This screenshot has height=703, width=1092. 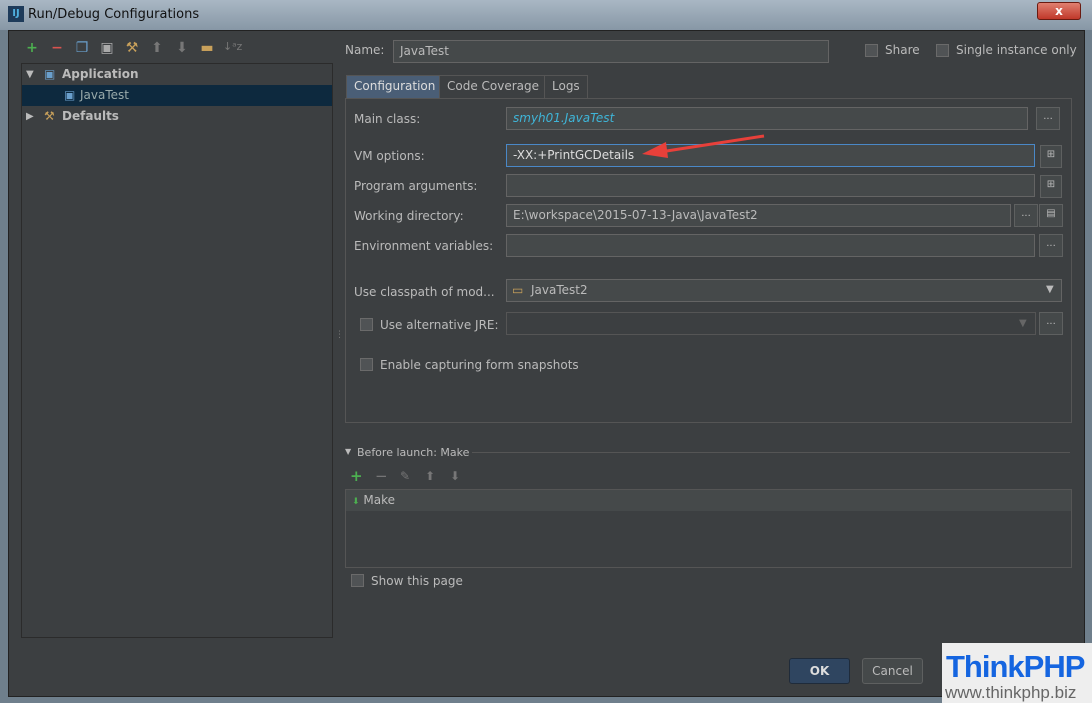 What do you see at coordinates (348, 451) in the screenshot?
I see `collapse-icon: ▼` at bounding box center [348, 451].